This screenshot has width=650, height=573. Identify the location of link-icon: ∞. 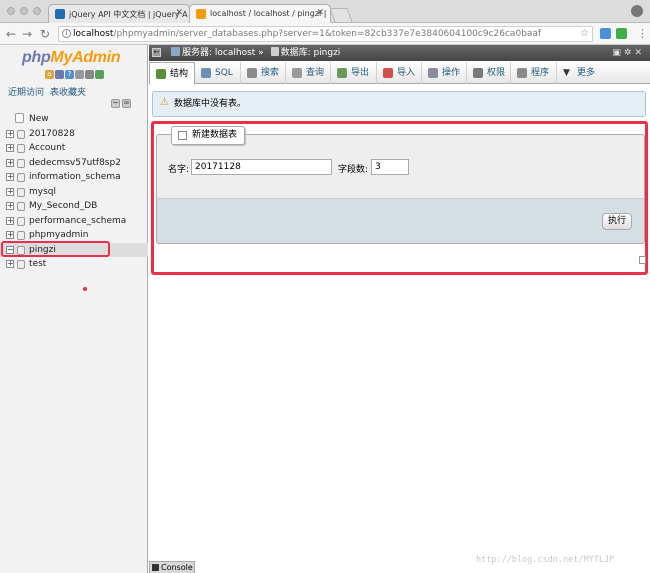
(126, 103).